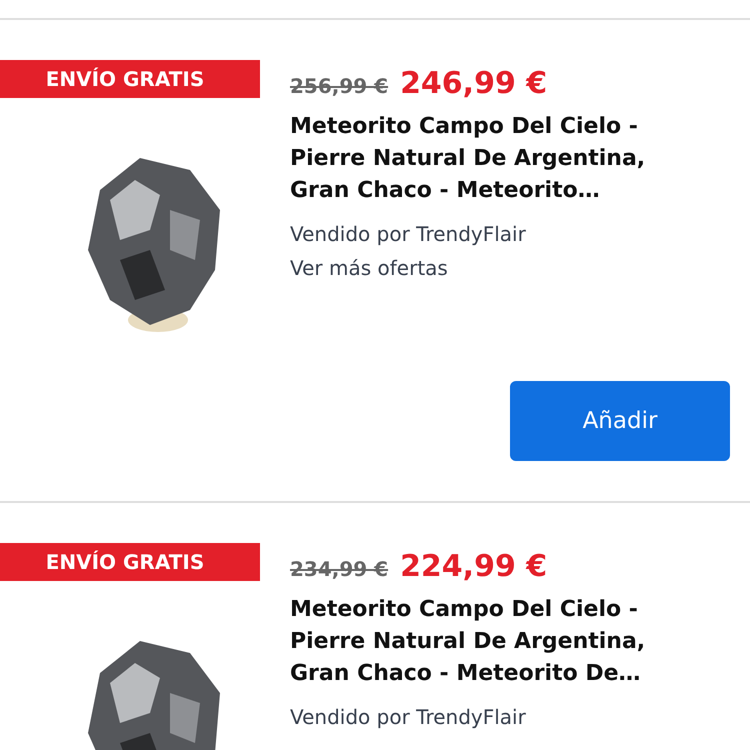  Describe the element at coordinates (510, 268) in the screenshot. I see `more-offers-link: Ver más ofertas` at that location.